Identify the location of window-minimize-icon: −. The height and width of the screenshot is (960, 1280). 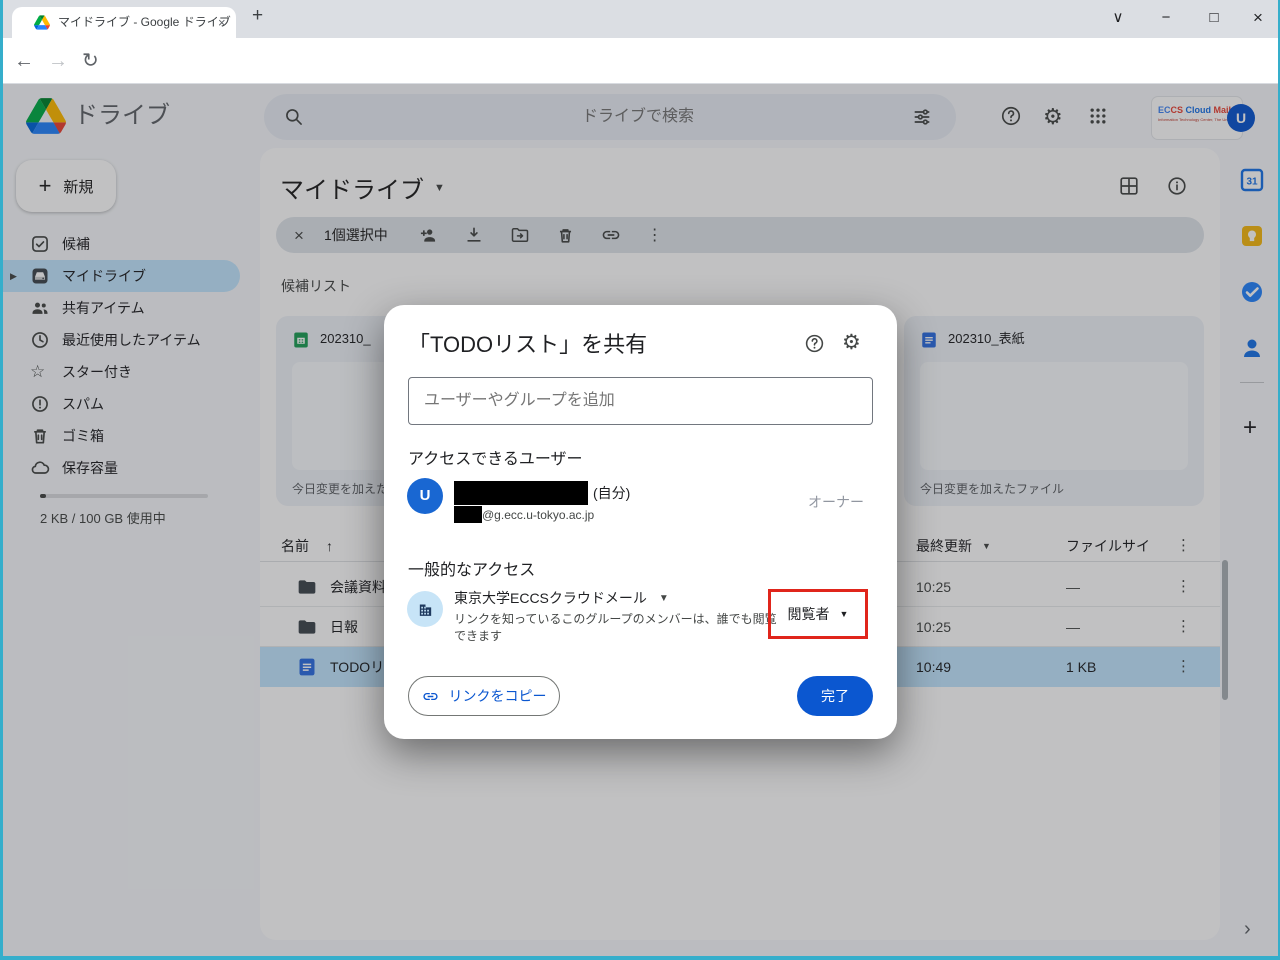
(1166, 18).